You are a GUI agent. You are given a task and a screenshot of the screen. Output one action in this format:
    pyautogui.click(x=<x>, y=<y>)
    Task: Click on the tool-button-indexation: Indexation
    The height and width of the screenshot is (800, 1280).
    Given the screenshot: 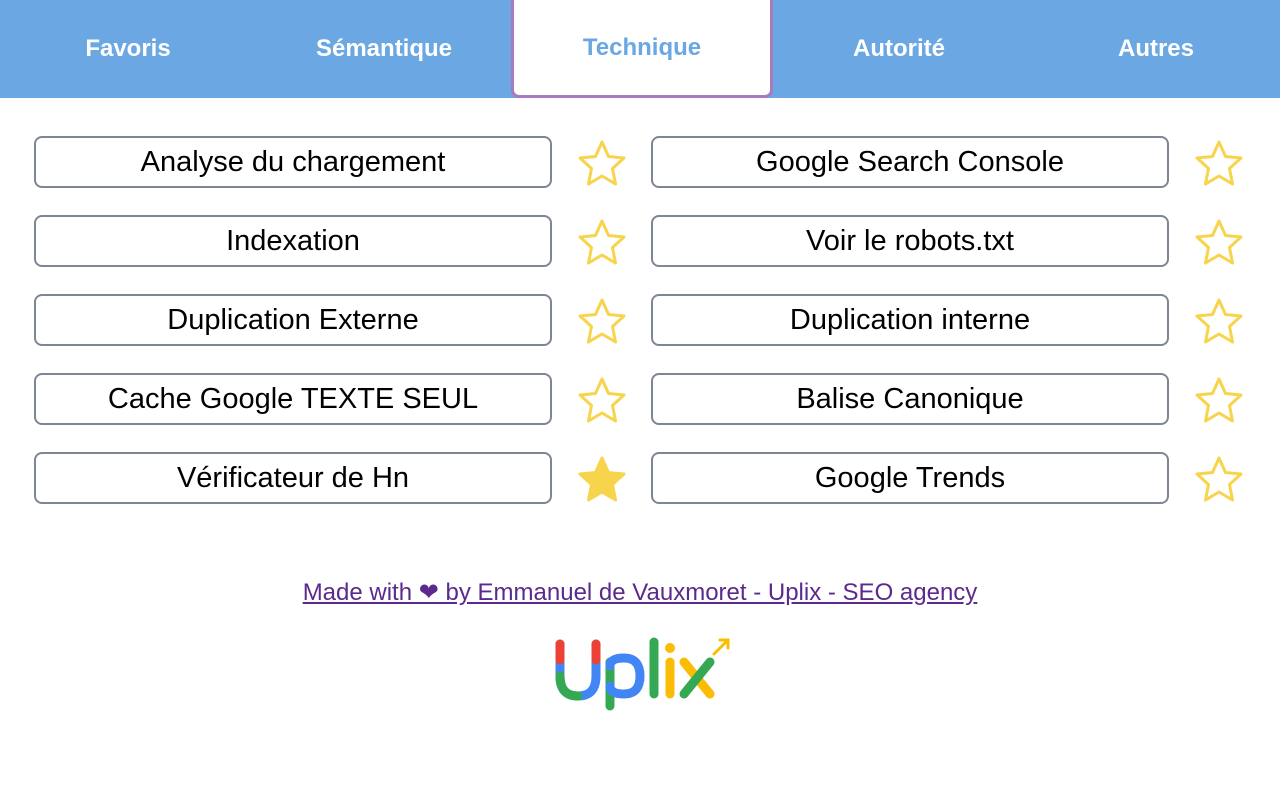 What is the action you would take?
    pyautogui.click(x=293, y=241)
    